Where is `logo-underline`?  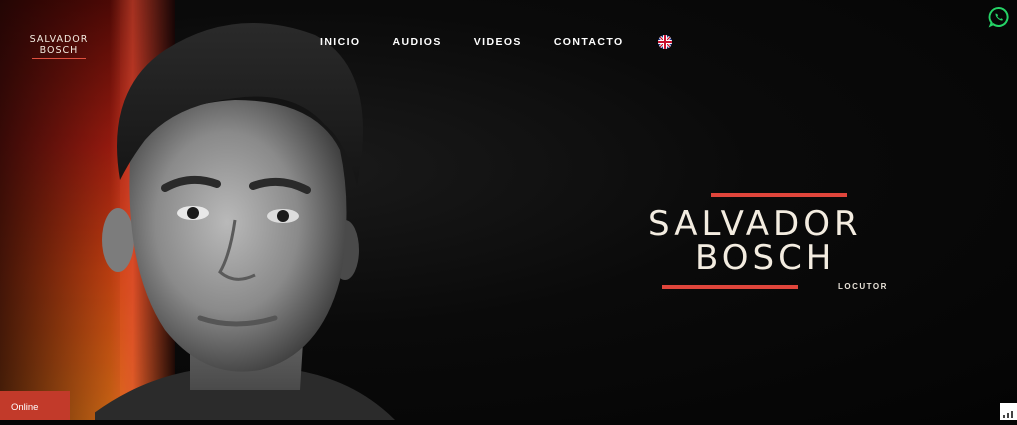 logo-underline is located at coordinates (59, 58).